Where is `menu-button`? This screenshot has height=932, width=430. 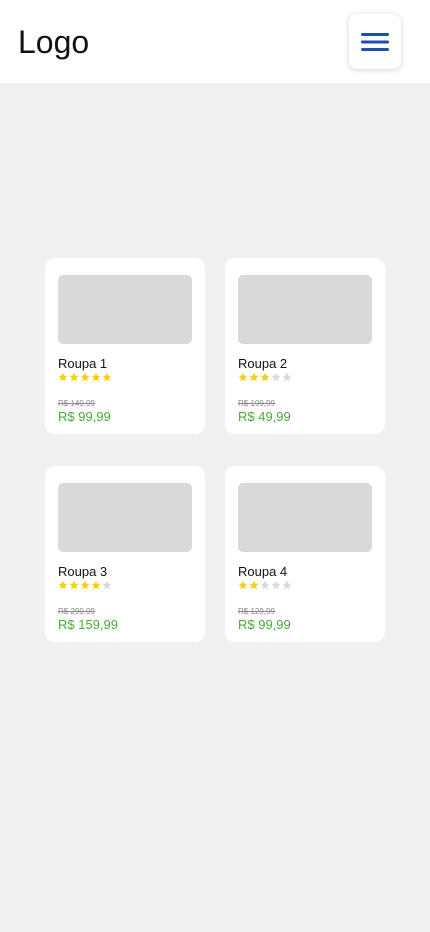 menu-button is located at coordinates (375, 41).